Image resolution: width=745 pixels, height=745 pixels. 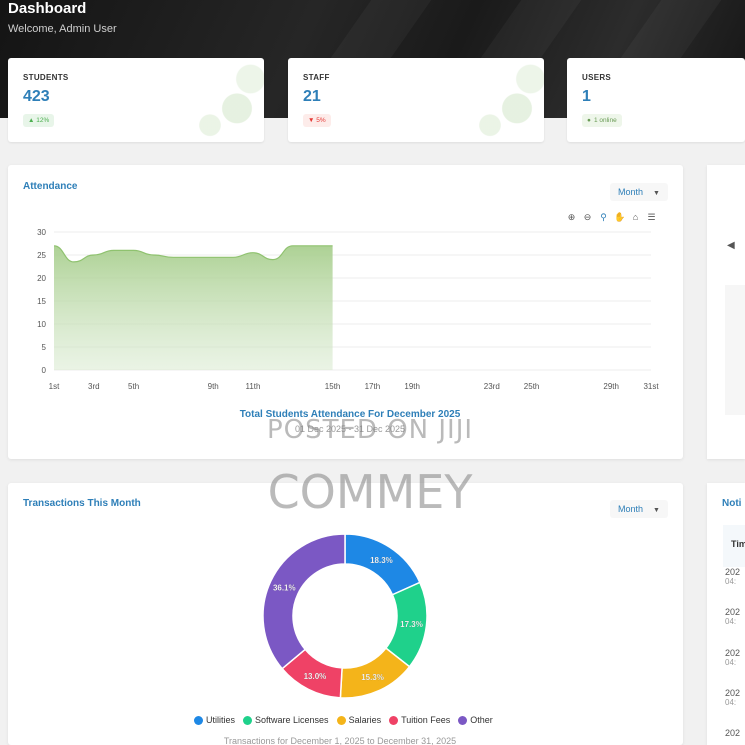 What do you see at coordinates (370, 430) in the screenshot?
I see `watermark-line1: POSTED ON JIJI` at bounding box center [370, 430].